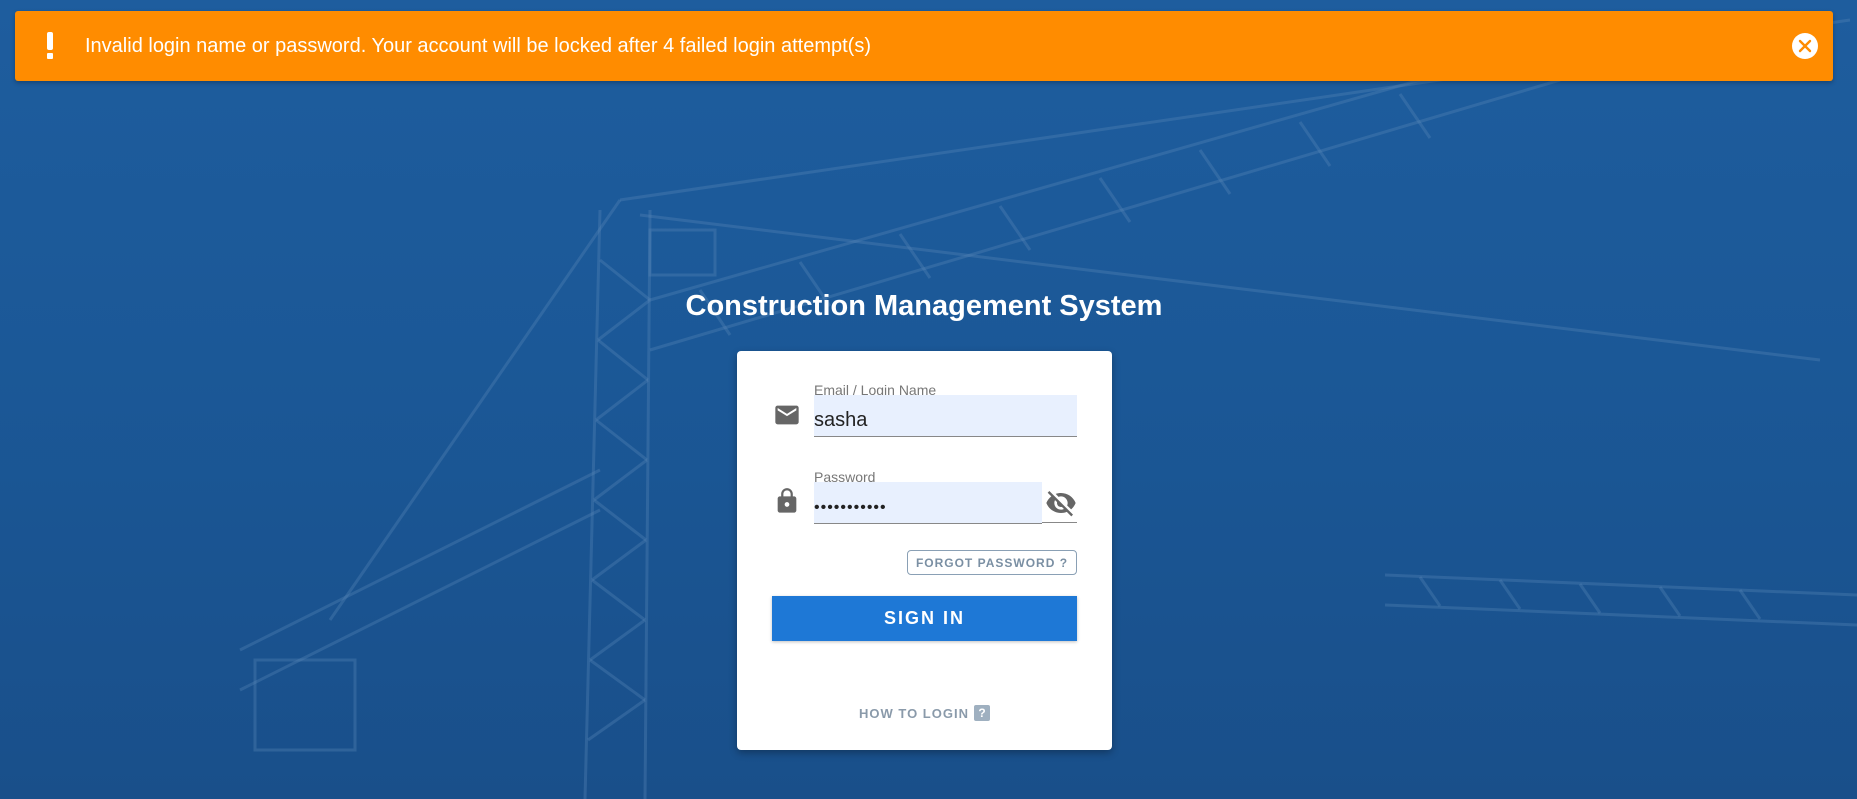  I want to click on how-to-login-link: HOW TO LOGIN ?, so click(924, 713).